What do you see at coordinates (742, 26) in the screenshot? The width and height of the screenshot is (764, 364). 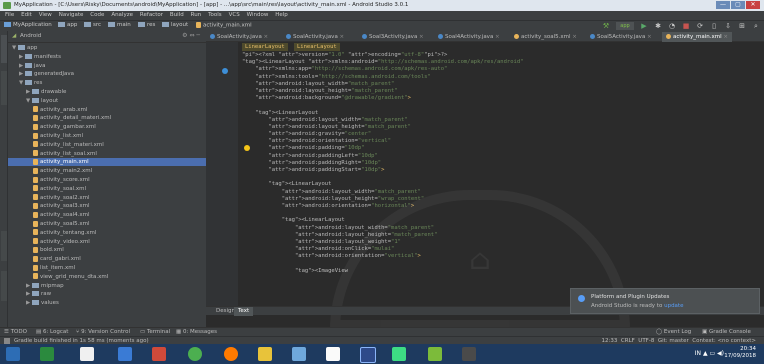 I see `structure-icon: ⊞` at bounding box center [742, 26].